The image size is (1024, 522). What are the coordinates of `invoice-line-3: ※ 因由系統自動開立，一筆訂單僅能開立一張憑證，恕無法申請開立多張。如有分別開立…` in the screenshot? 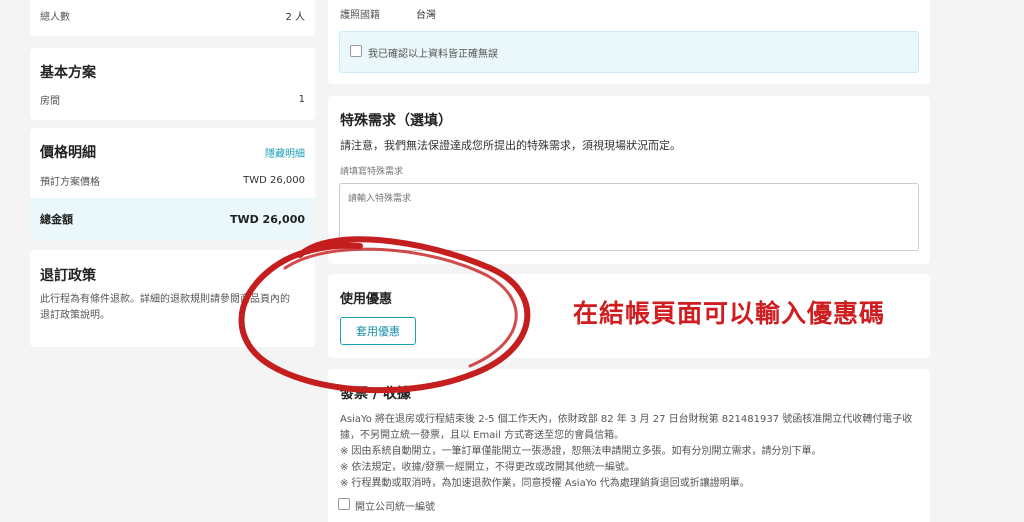 It's located at (581, 451).